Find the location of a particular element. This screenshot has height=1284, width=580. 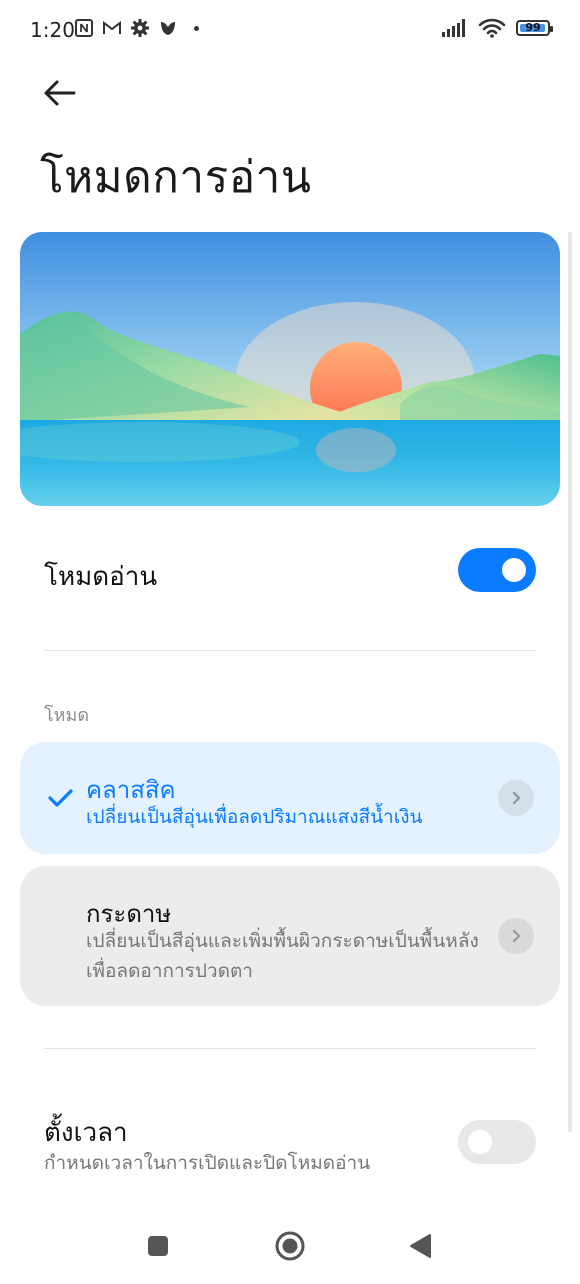

back-button is located at coordinates (60, 93).